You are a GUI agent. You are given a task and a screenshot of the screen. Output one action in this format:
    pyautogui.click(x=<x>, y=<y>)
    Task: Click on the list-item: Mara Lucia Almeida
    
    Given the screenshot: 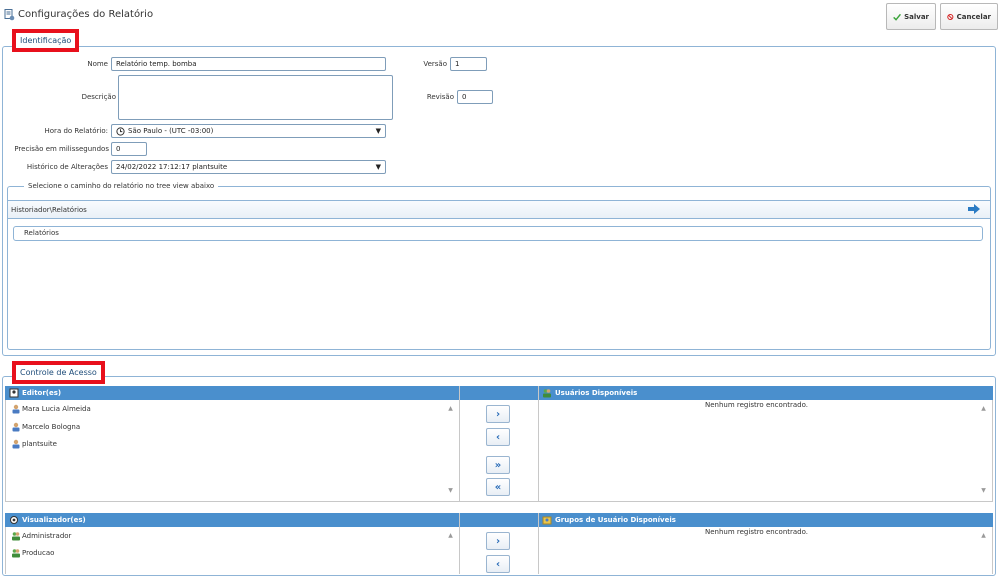 What is the action you would take?
    pyautogui.click(x=51, y=409)
    